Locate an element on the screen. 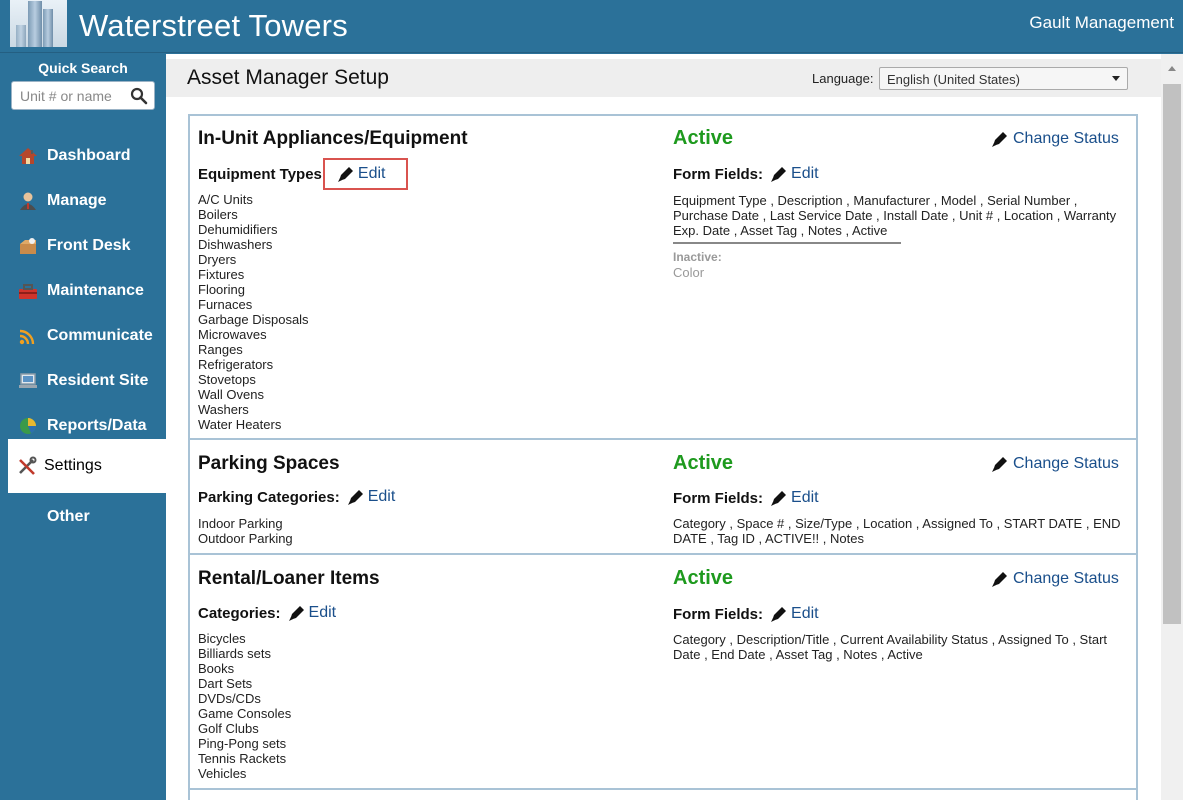  laptop-icon is located at coordinates (28, 381).